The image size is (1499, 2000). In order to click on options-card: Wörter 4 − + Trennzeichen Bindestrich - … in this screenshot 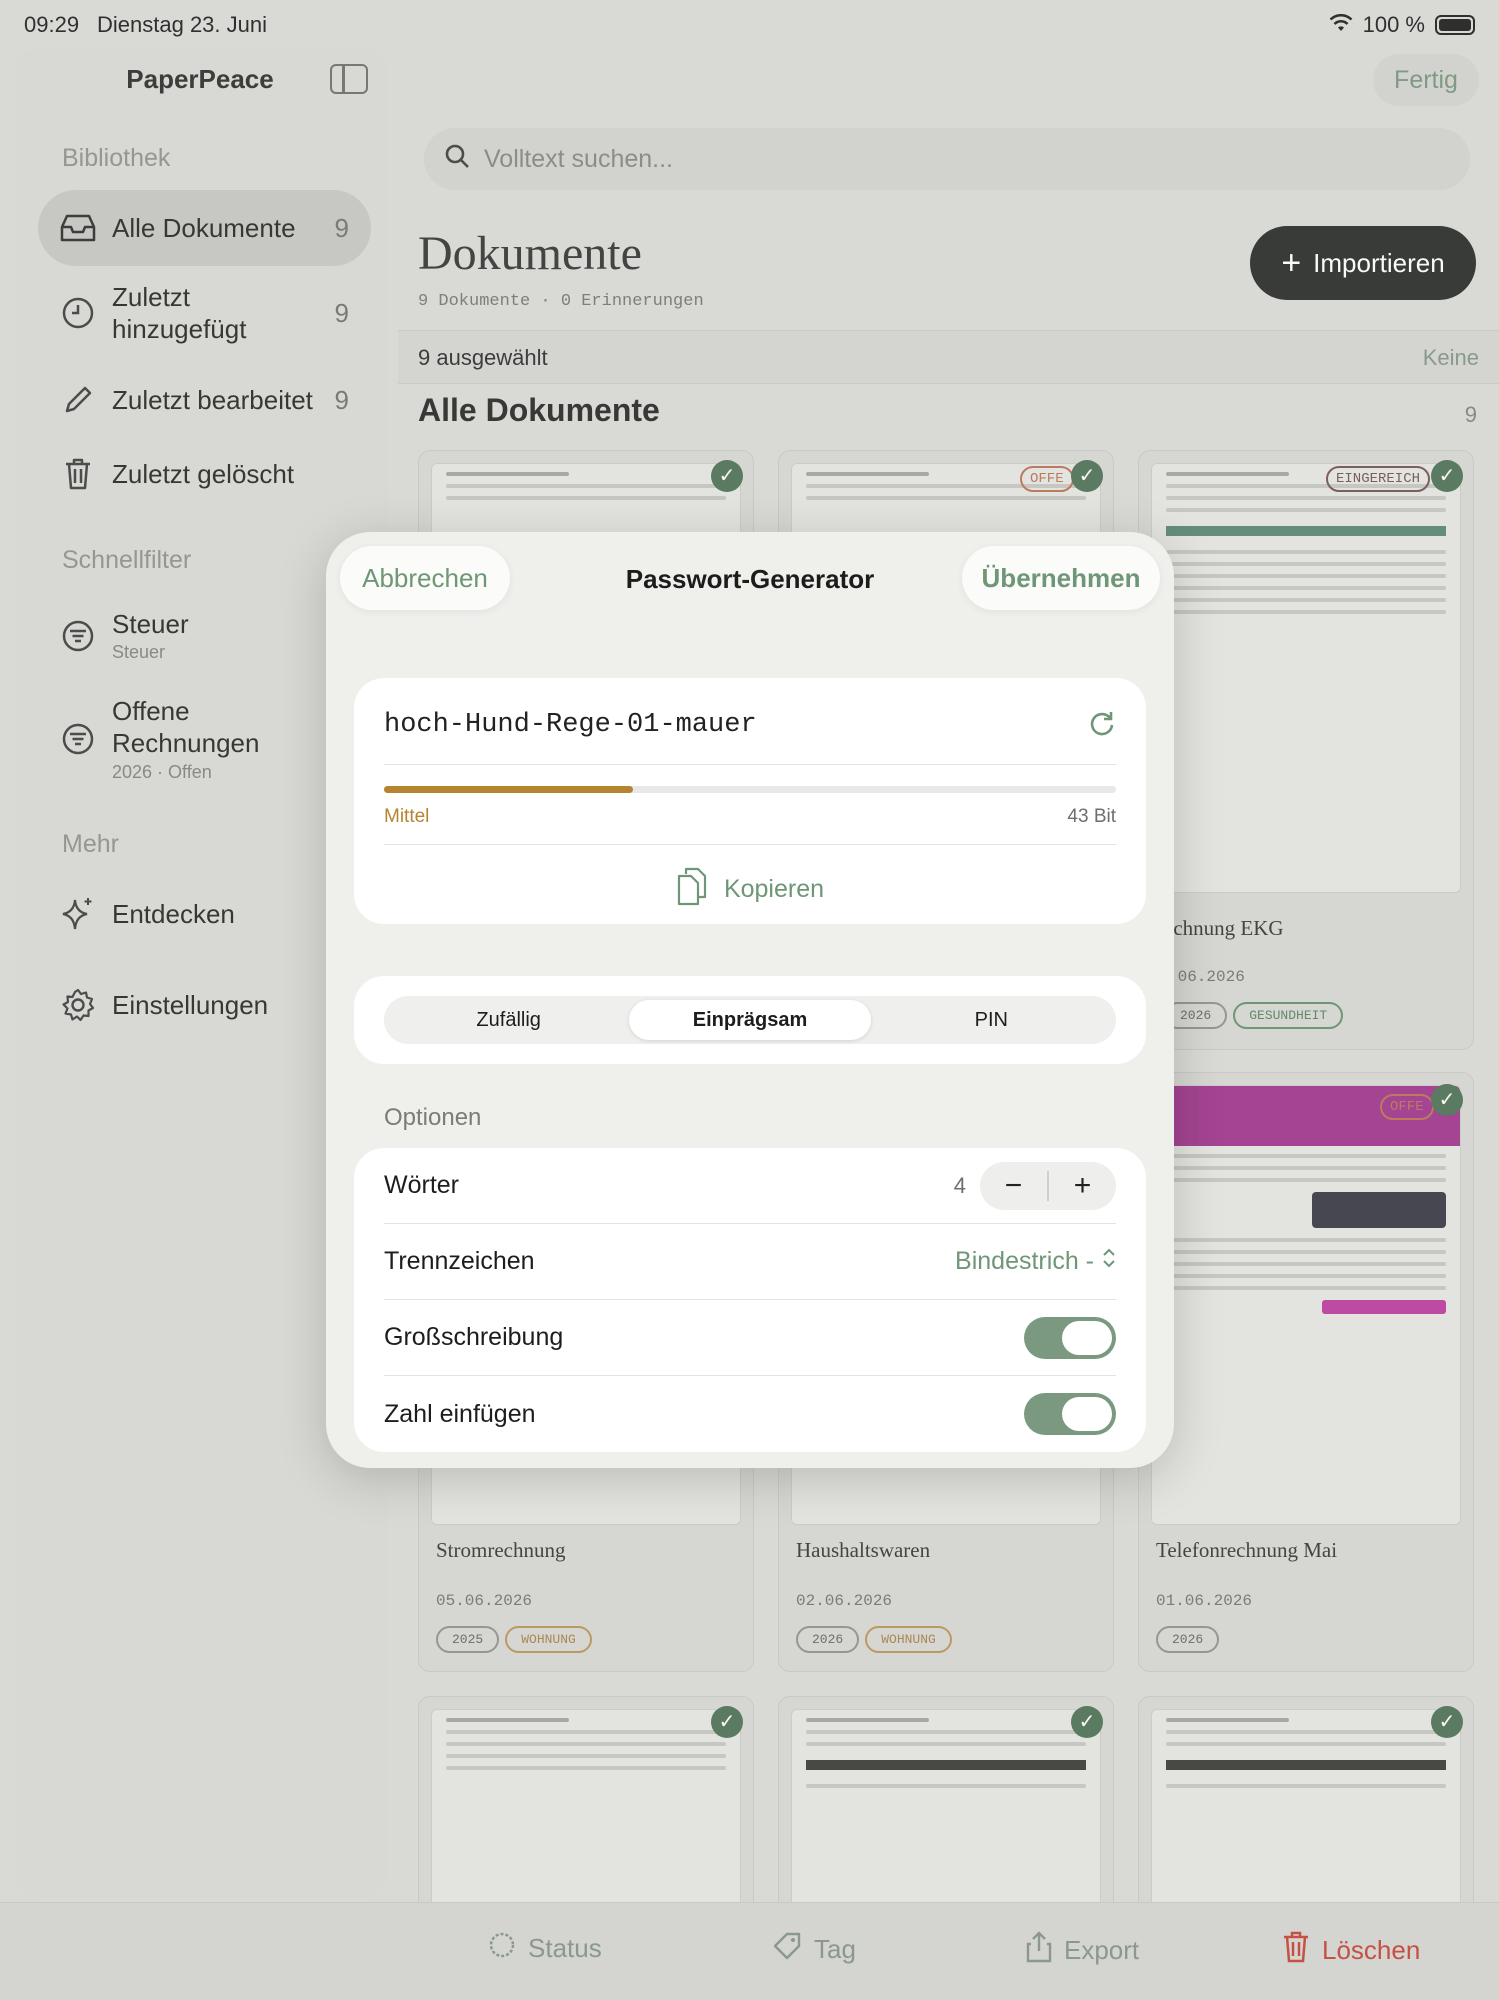, I will do `click(750, 1300)`.